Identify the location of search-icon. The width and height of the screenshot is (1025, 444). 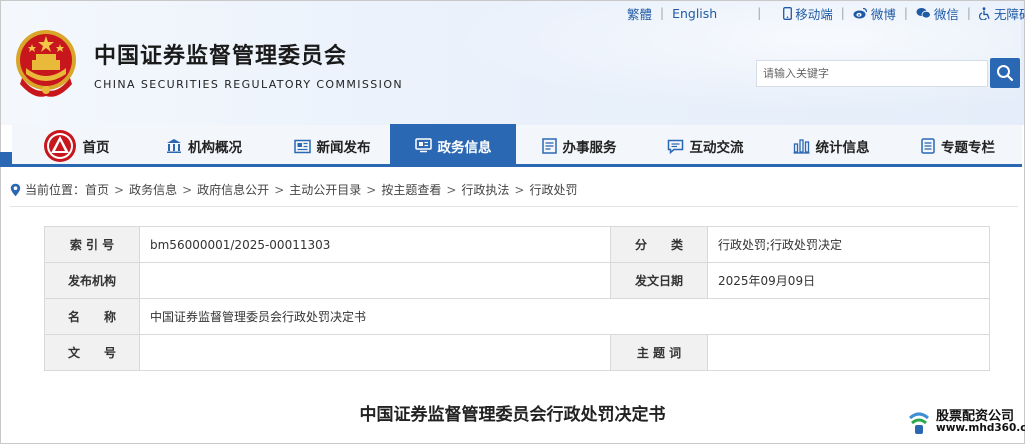
(1005, 73).